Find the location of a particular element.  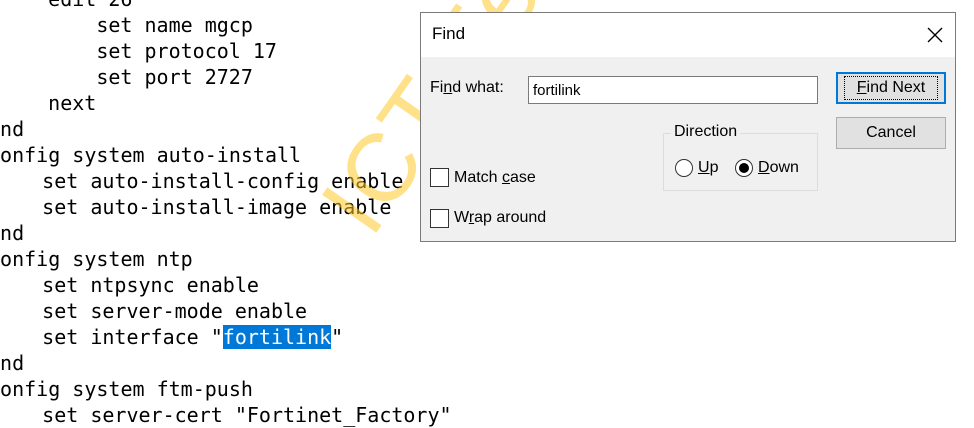

find-what-label: Find what: is located at coordinates (467, 87).